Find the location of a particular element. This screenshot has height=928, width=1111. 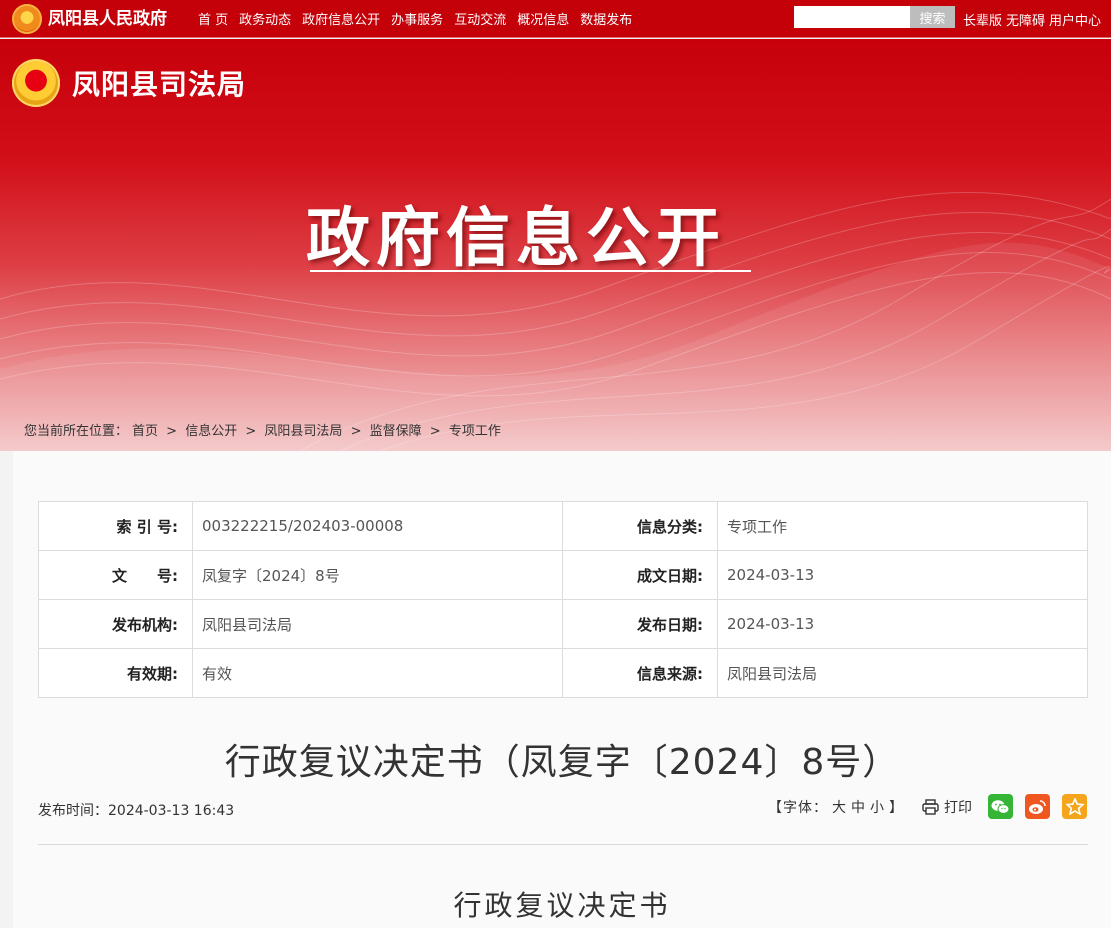

nav-item-info-disclosure: 政府信息公开 is located at coordinates (341, 18).